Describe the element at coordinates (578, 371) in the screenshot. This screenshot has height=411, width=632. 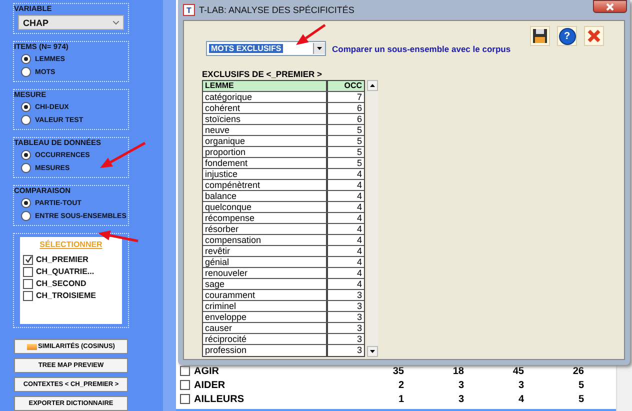
I see `table-cell-text: 26` at that location.